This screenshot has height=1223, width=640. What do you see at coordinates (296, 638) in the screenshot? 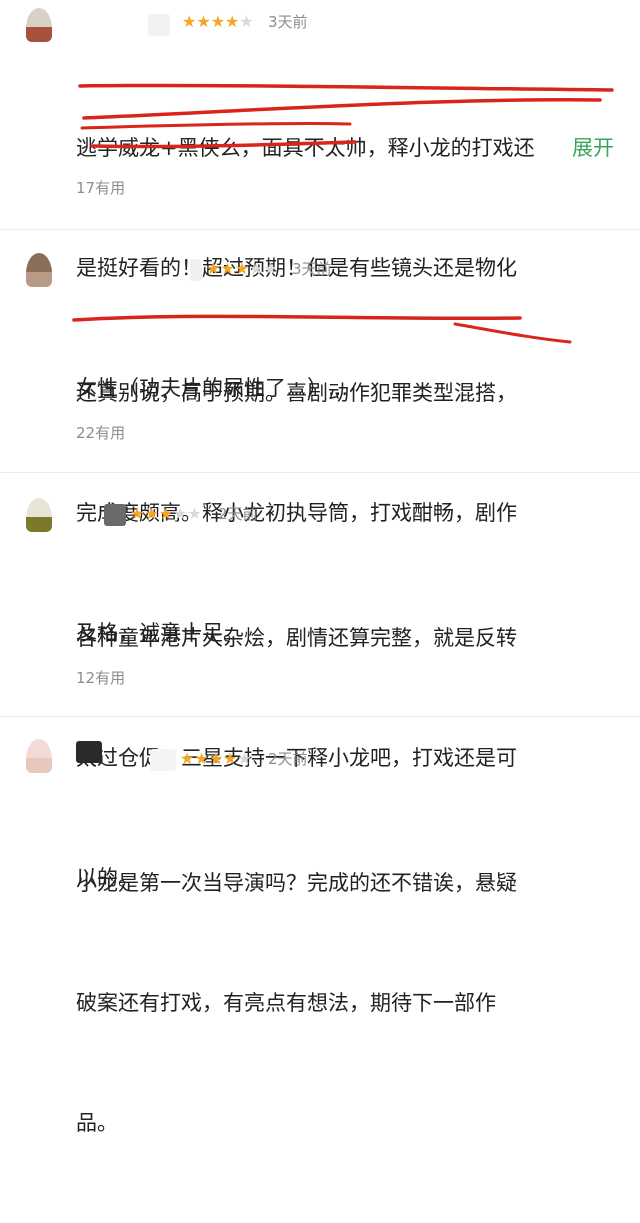
I see `review-line: 各种童年港片大杂烩，剧情还算完整，就是反转` at bounding box center [296, 638].